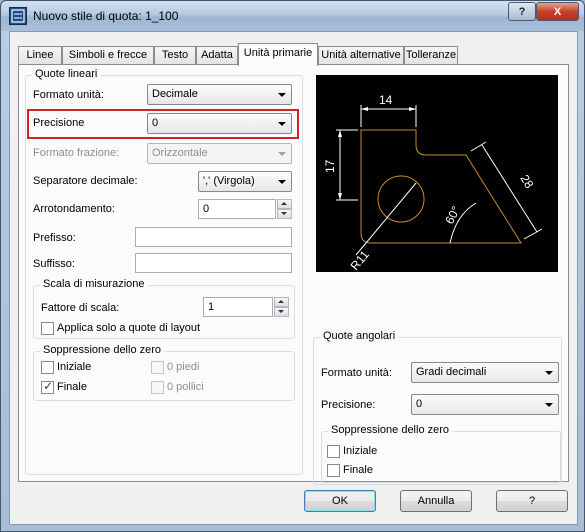  What do you see at coordinates (452, 215) in the screenshot?
I see `dim-text-angle: 60°` at bounding box center [452, 215].